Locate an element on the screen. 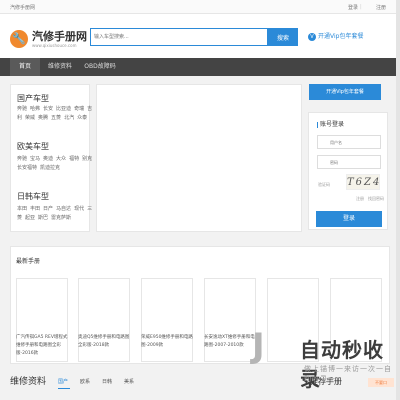 Image resolution: width=400 pixels, height=400 pixels. active-tab-indicator is located at coordinates (64, 388).